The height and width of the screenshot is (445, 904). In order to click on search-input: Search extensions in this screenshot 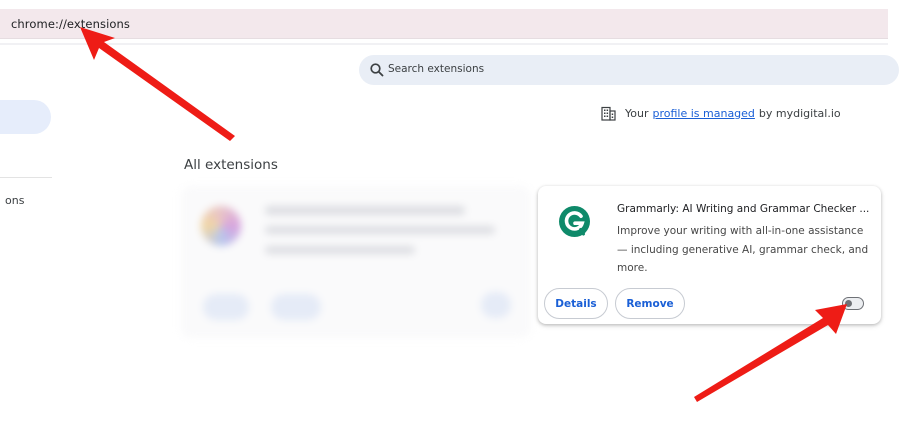, I will do `click(436, 69)`.